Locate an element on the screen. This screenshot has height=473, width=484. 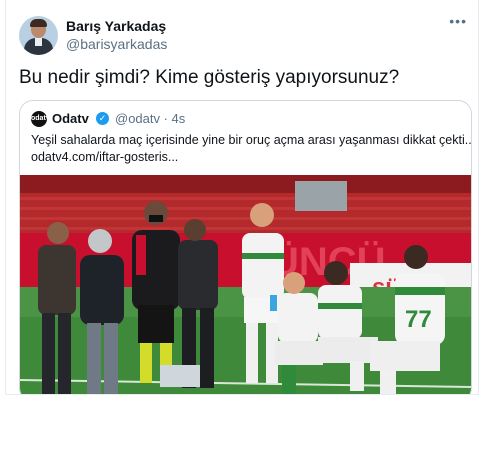
odatv-logo: odatv is located at coordinates (40, 119).